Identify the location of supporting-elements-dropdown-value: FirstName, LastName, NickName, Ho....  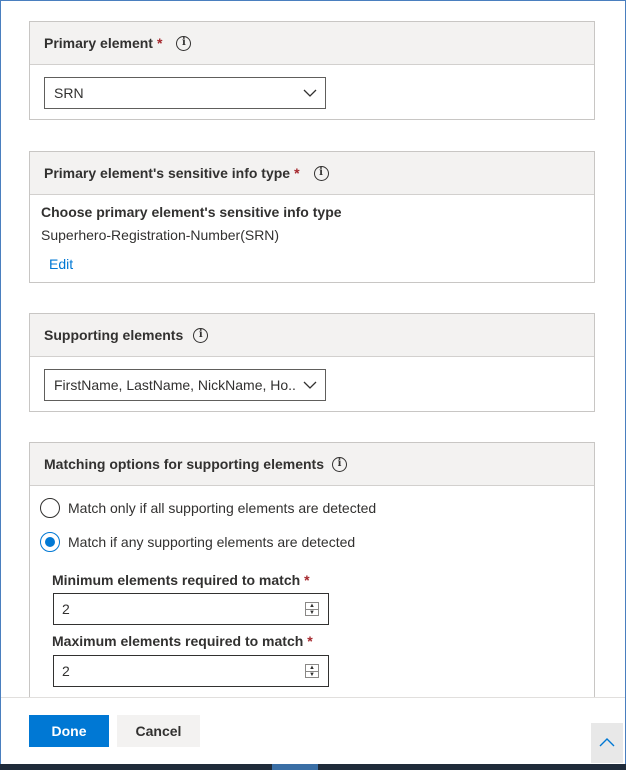
(174, 385).